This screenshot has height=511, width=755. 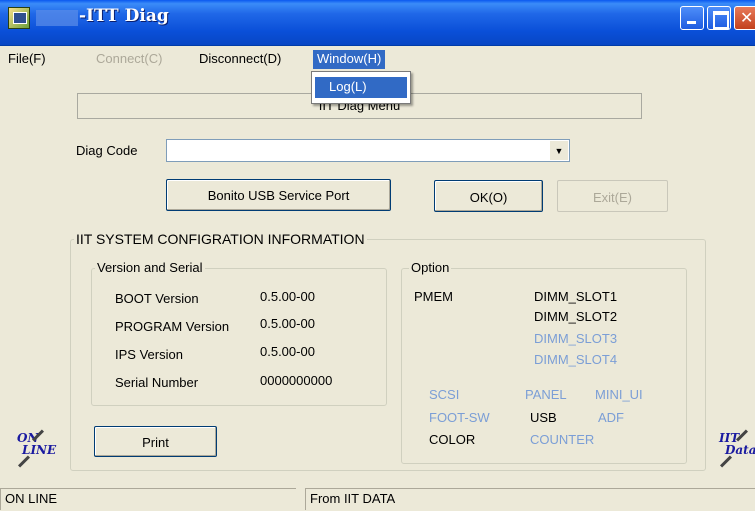 What do you see at coordinates (737, 450) in the screenshot?
I see `iit-data-logo-icon: IIT Data` at bounding box center [737, 450].